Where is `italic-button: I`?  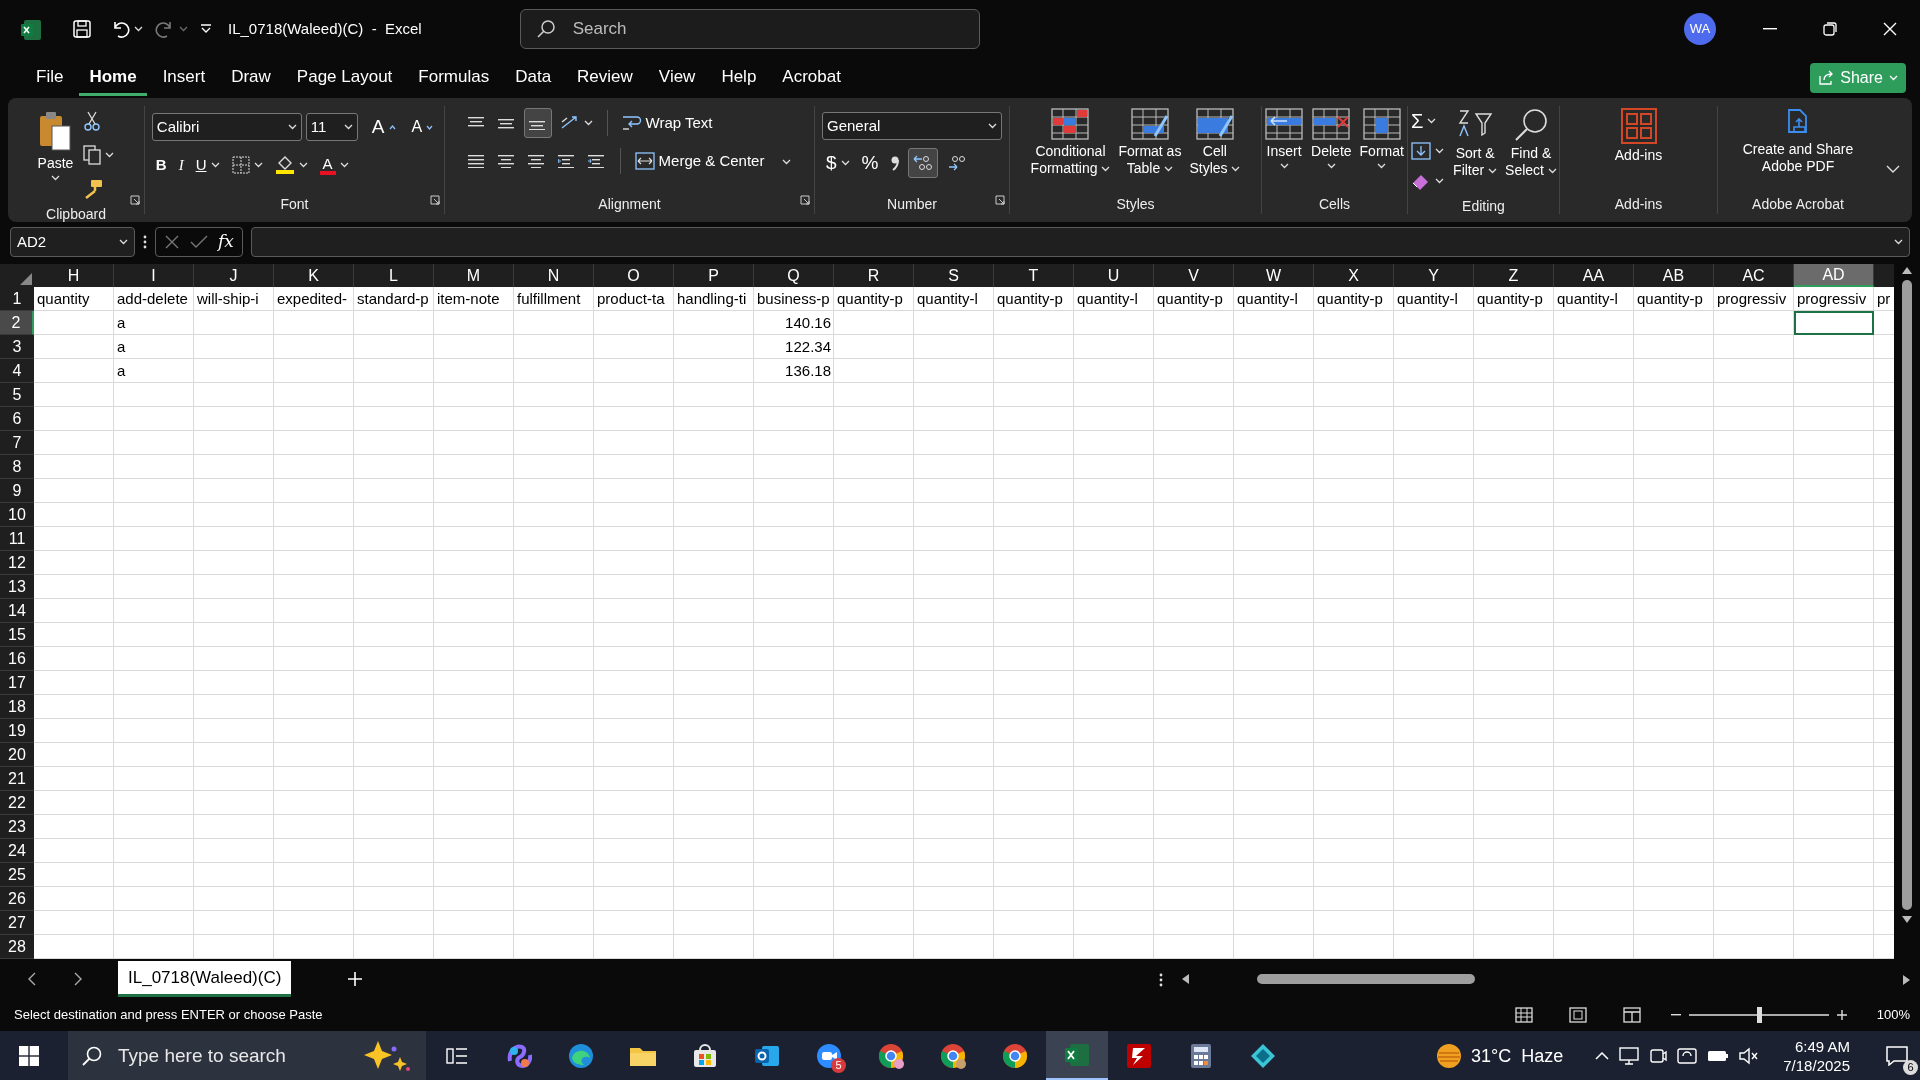
italic-button: I is located at coordinates (181, 165).